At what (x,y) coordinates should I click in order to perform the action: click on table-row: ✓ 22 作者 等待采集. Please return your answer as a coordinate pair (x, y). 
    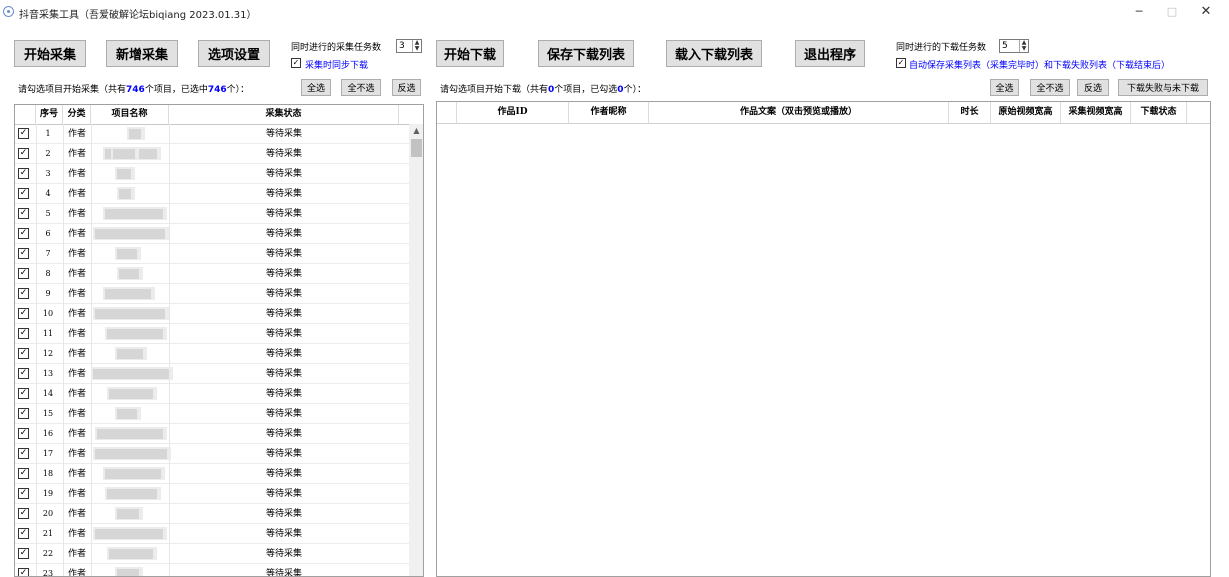
    Looking at the image, I should click on (212, 554).